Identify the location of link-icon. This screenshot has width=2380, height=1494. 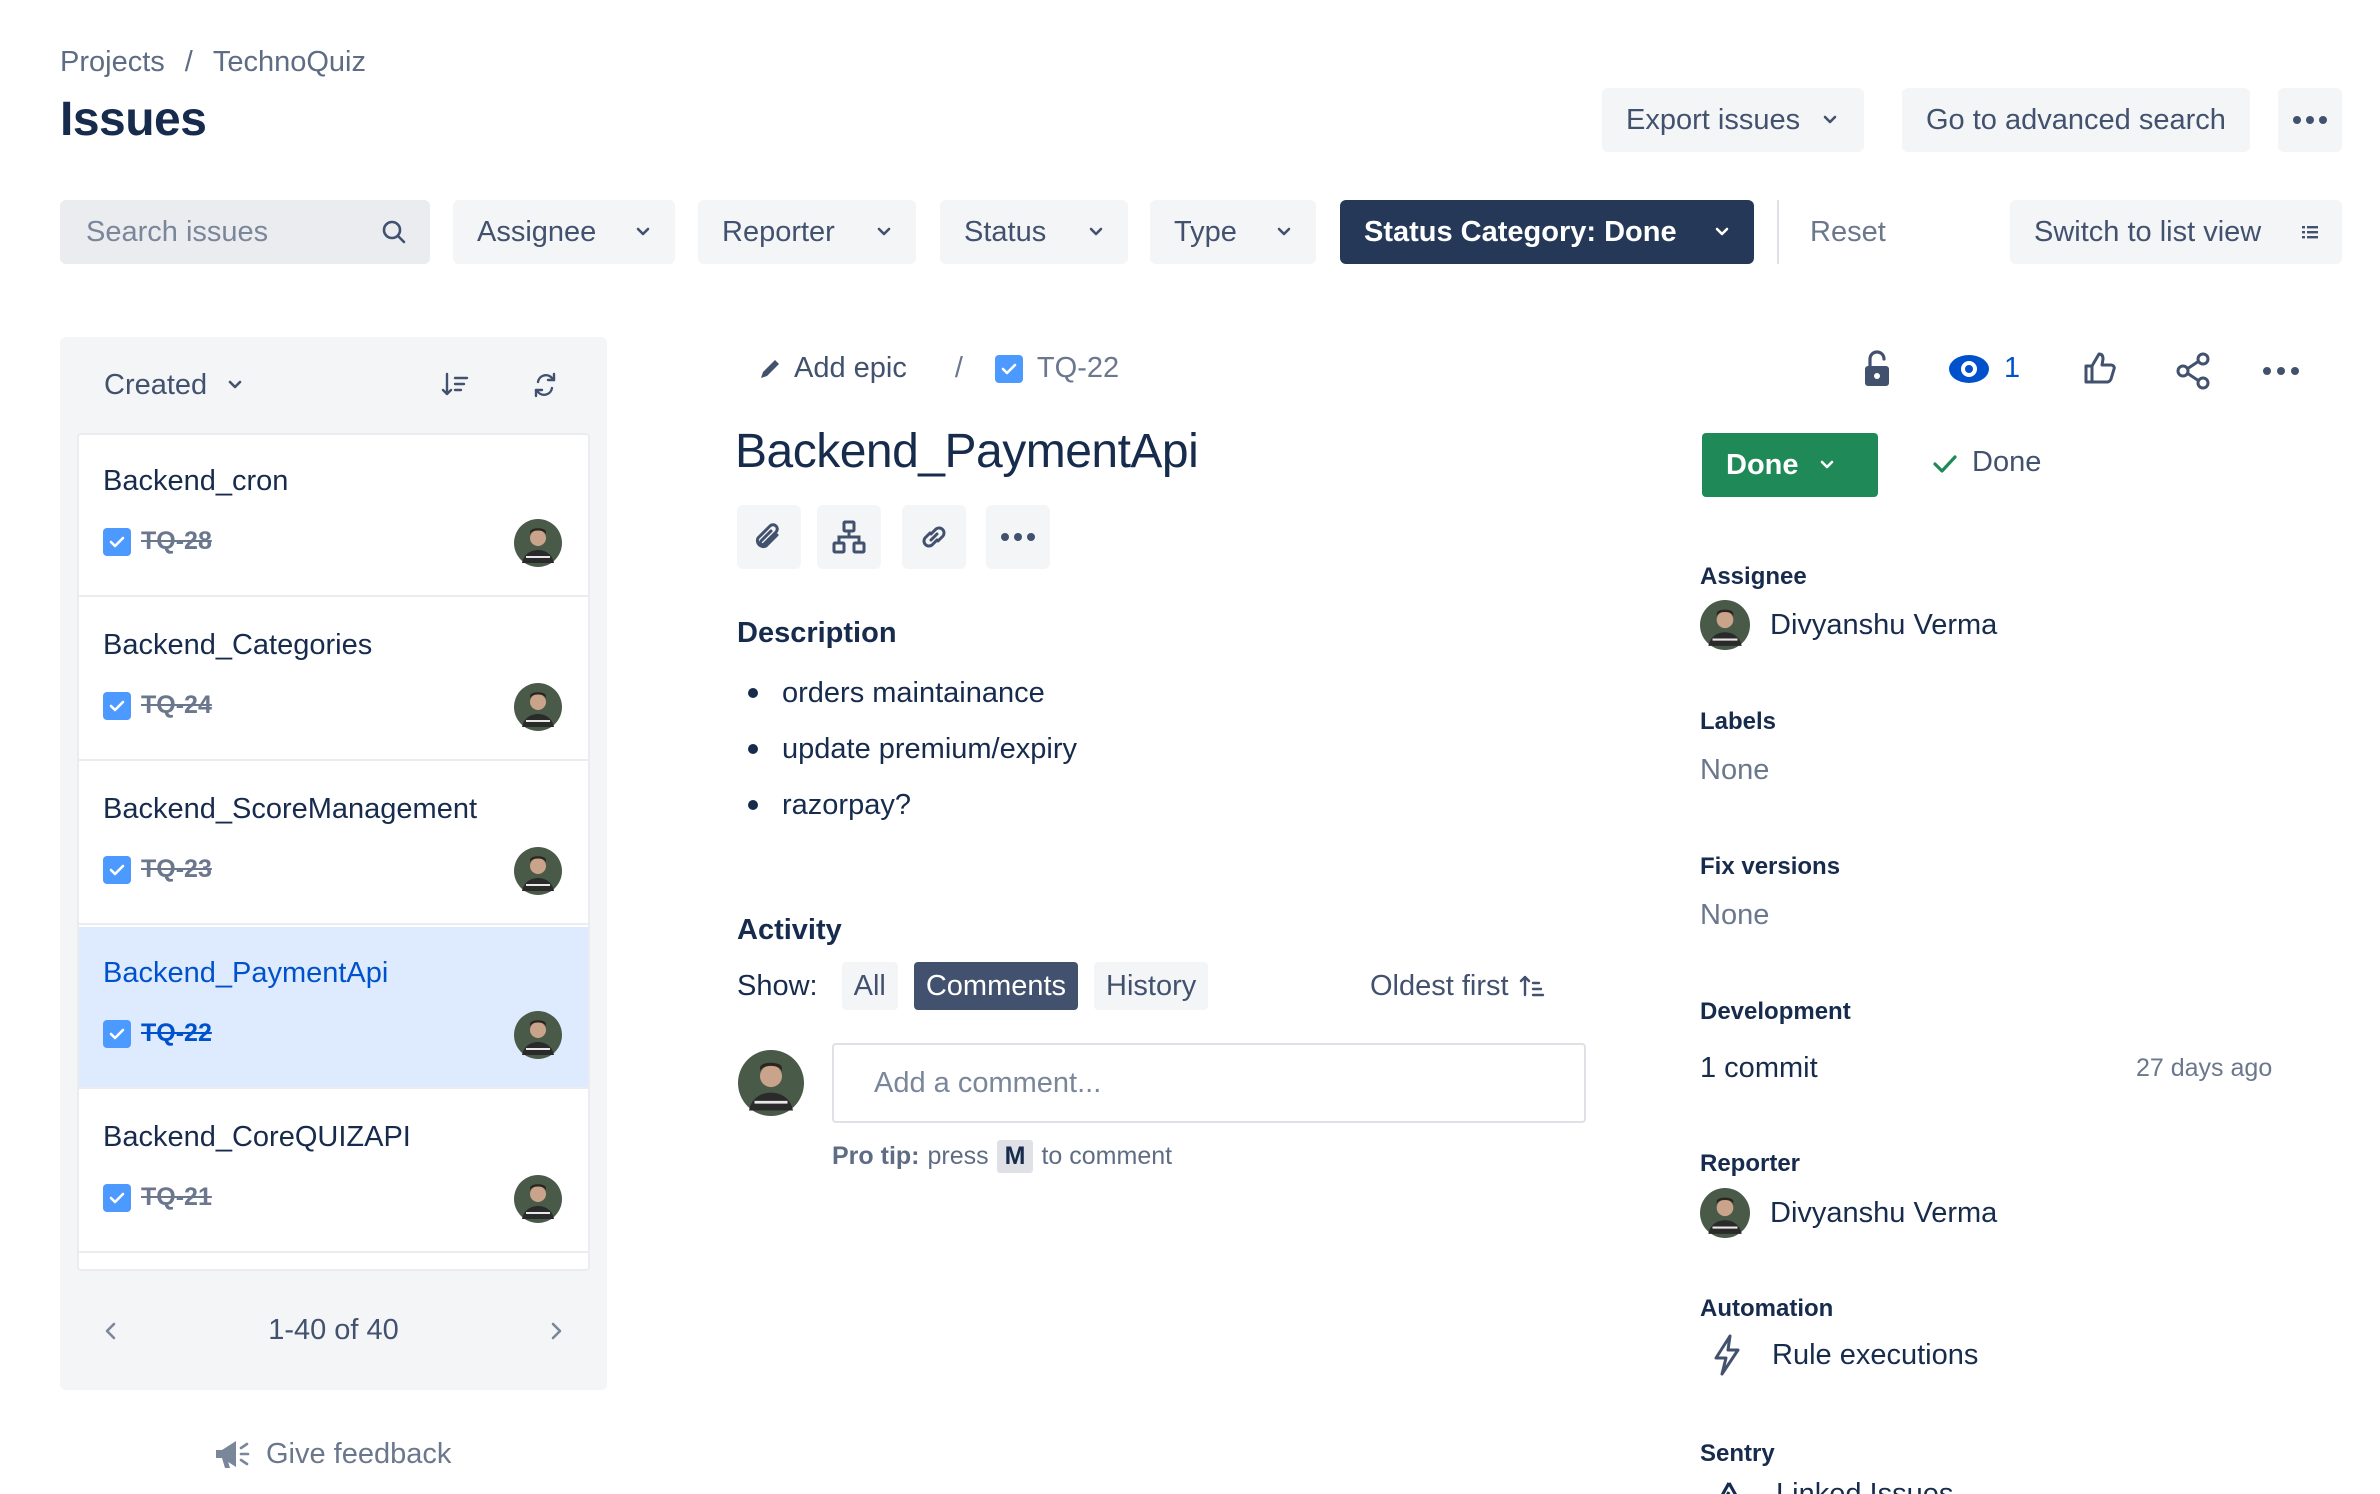
(934, 537).